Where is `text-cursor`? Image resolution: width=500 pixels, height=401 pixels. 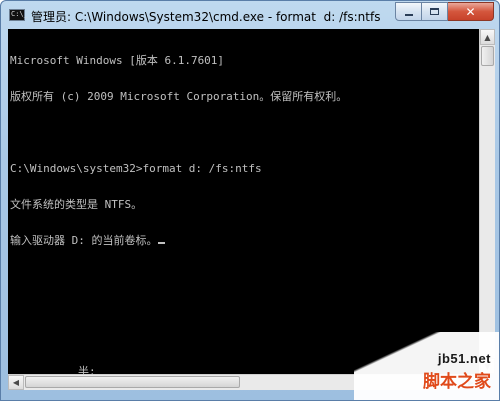 text-cursor is located at coordinates (161, 243).